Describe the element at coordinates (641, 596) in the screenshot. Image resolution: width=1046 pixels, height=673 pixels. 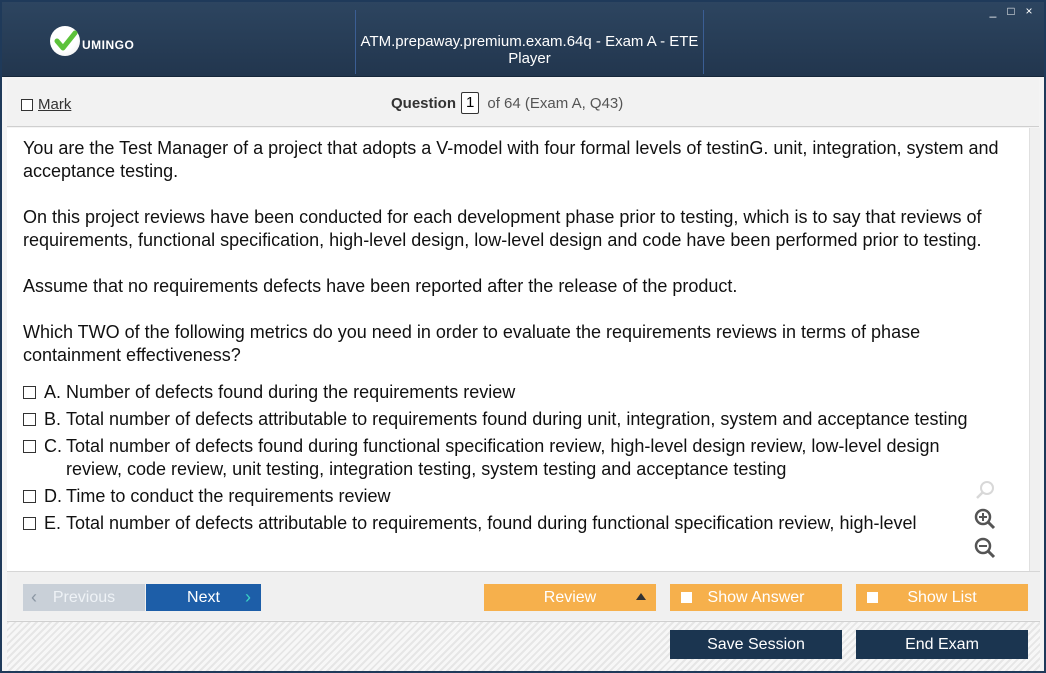
I see `caret-up-icon` at that location.